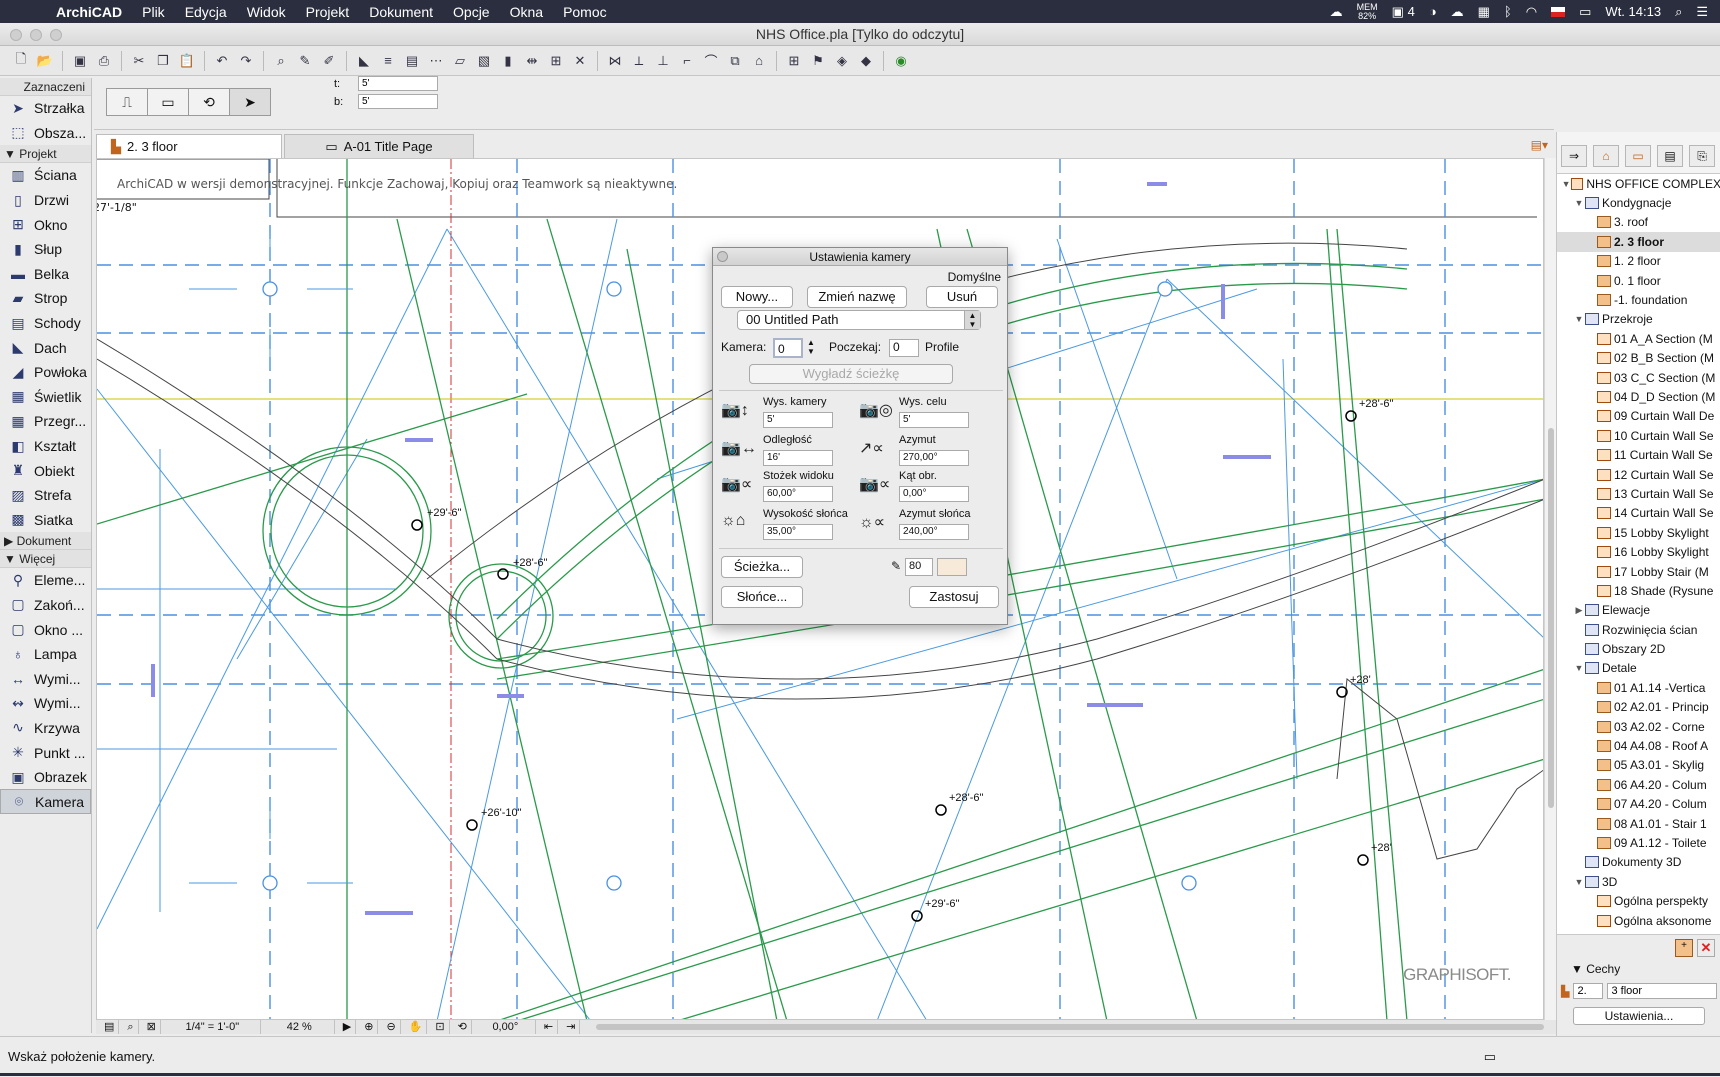 The image size is (1720, 1077). I want to click on copy-icon: ❐, so click(163, 61).